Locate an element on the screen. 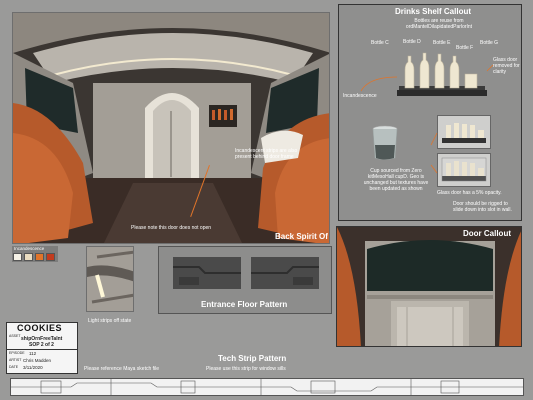  swatch-orange is located at coordinates (39, 257).